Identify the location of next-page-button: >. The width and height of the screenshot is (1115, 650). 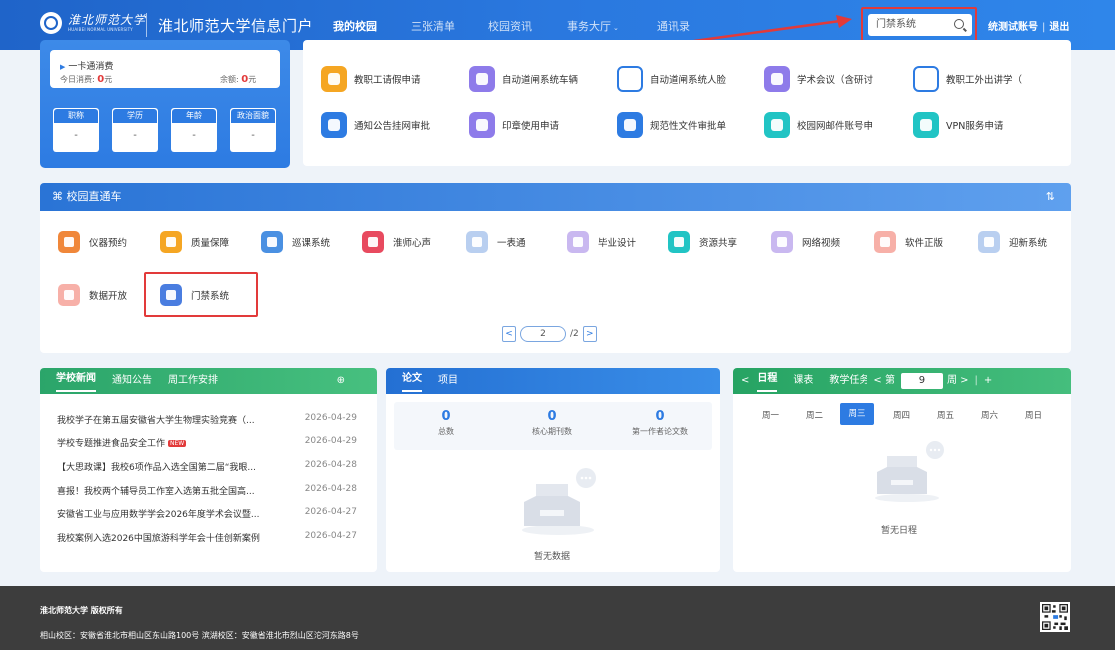
(589, 334).